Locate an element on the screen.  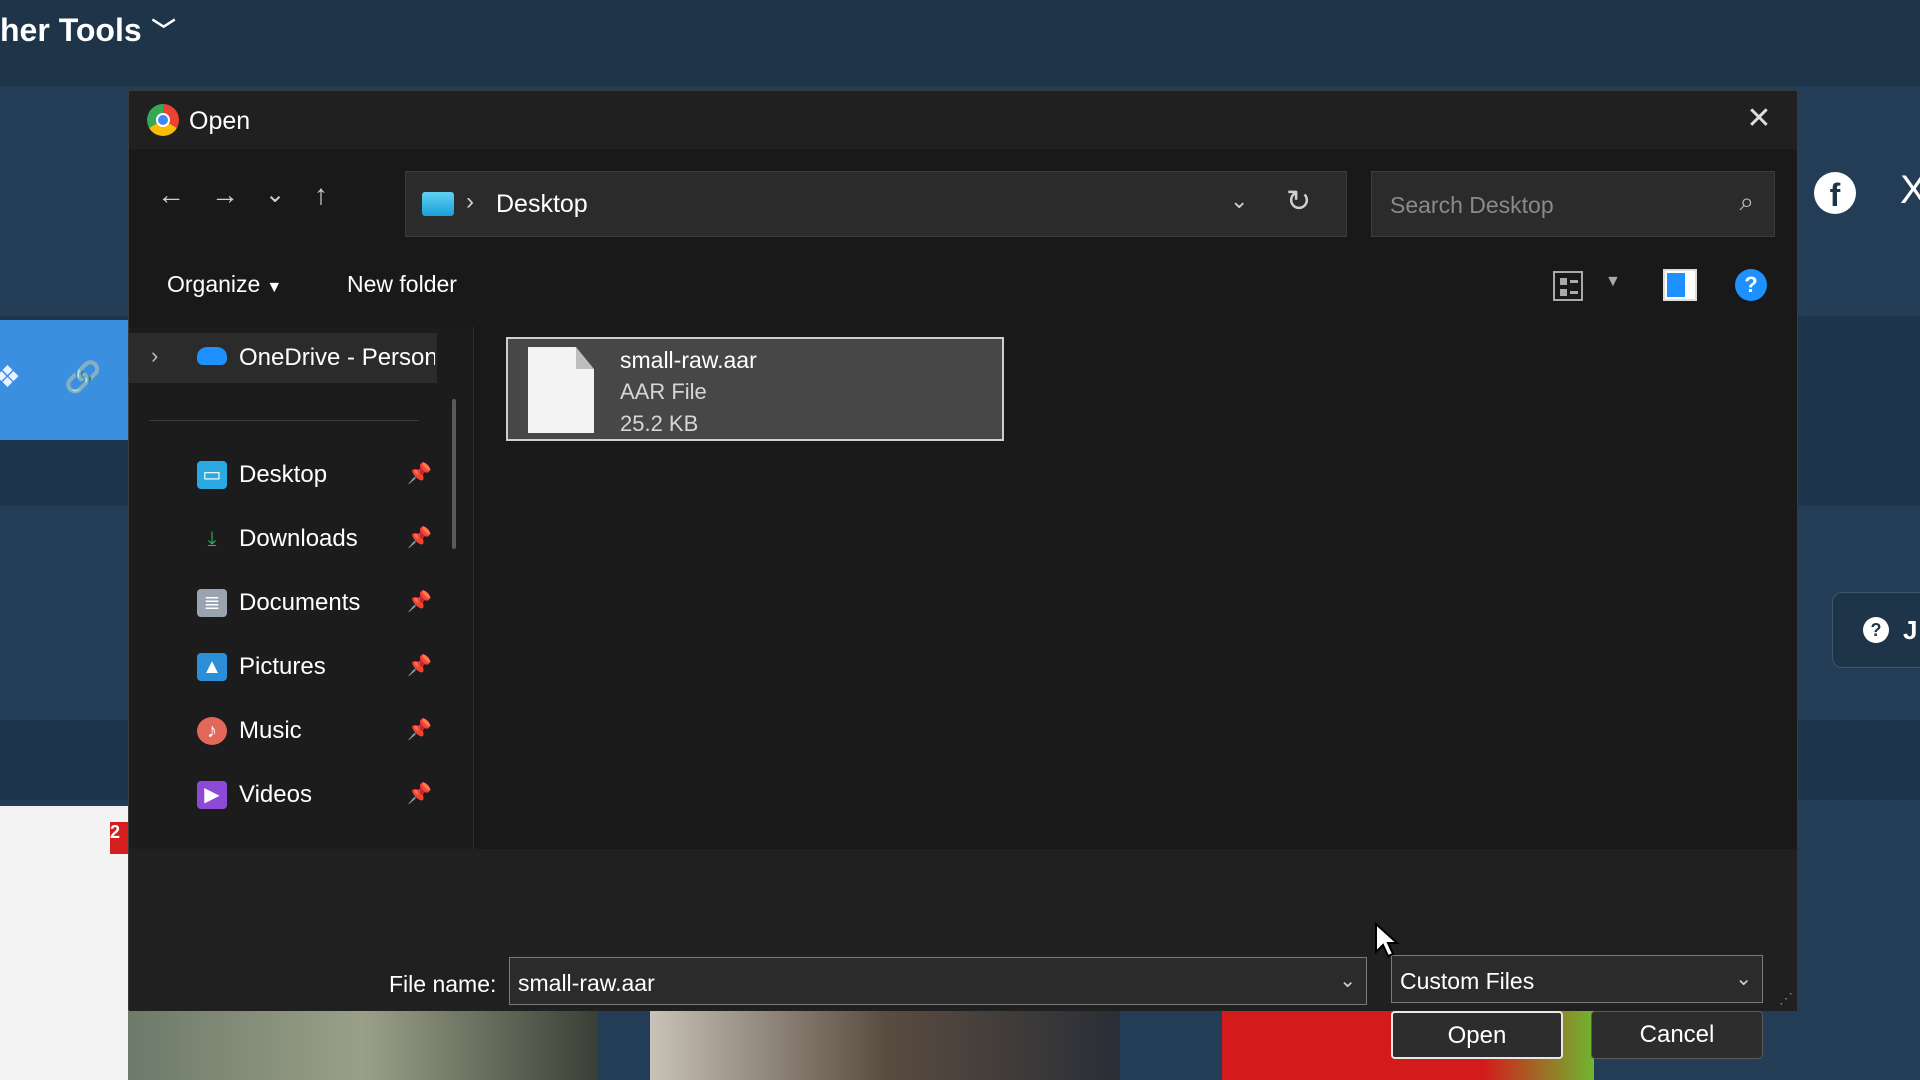
desktop-folder-icon is located at coordinates (438, 204).